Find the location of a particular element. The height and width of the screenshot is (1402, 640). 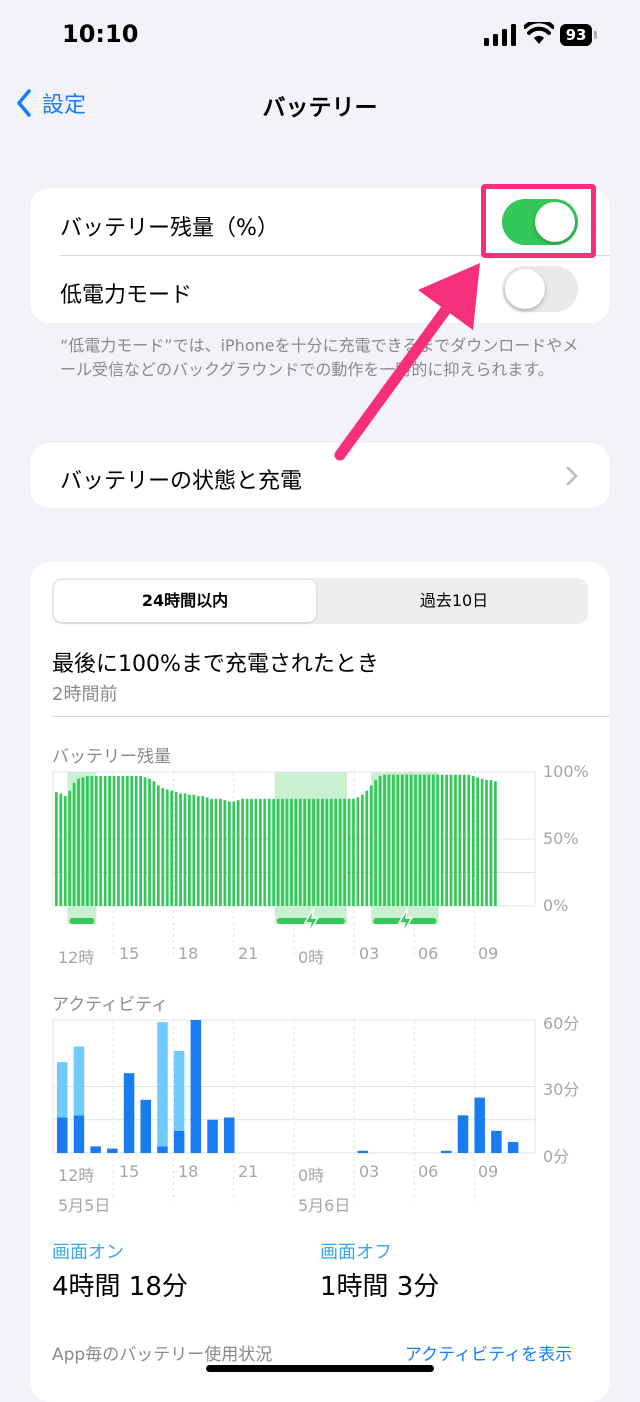

activity-x-tick: 03 is located at coordinates (369, 1171).